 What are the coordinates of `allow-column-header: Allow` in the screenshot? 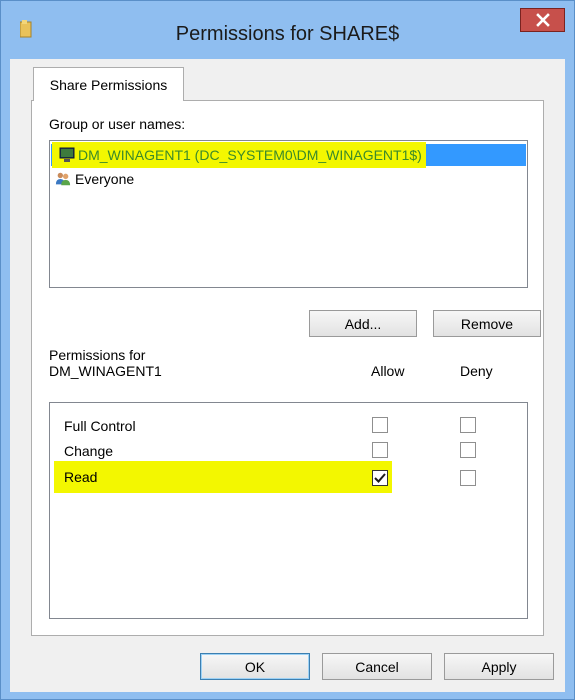 It's located at (388, 371).